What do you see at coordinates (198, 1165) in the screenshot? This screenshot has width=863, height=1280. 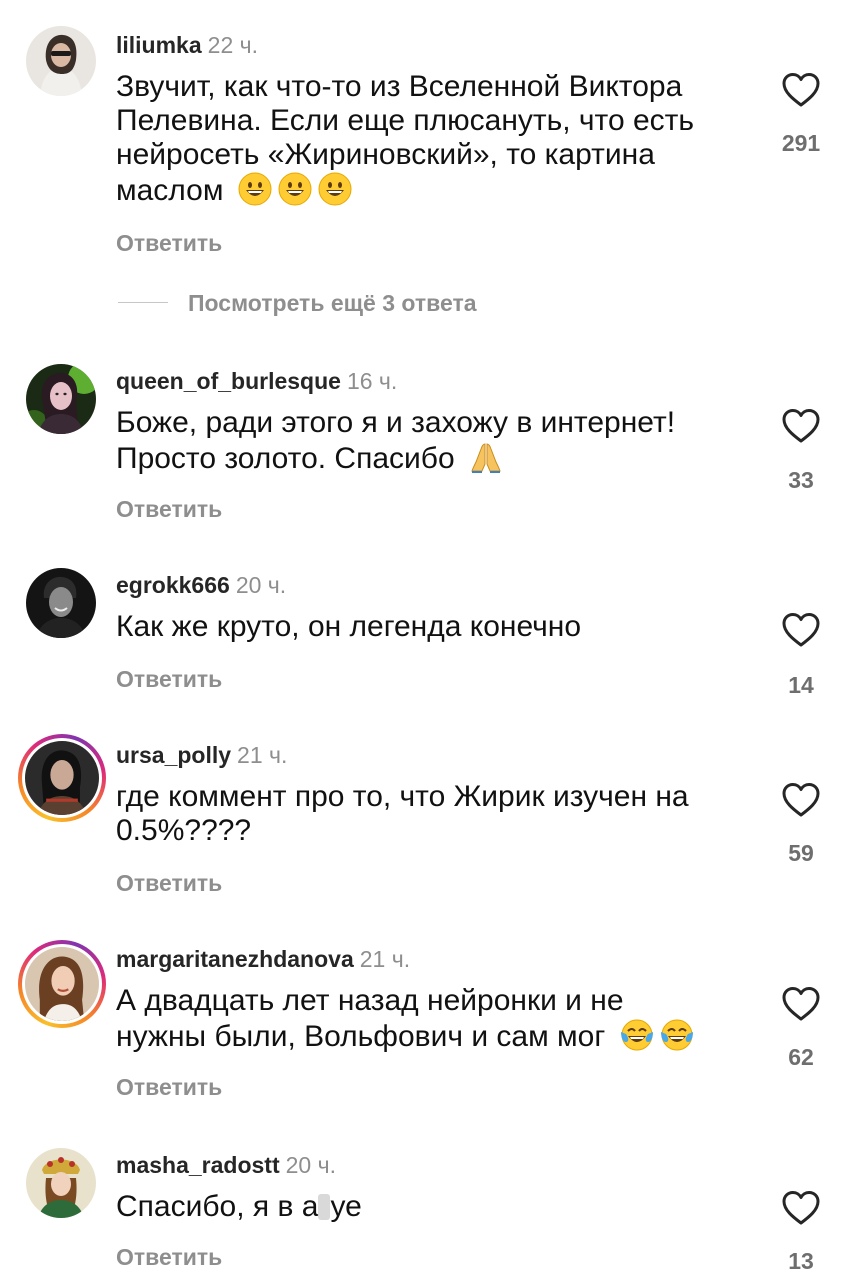 I see `username: masha_radostt` at bounding box center [198, 1165].